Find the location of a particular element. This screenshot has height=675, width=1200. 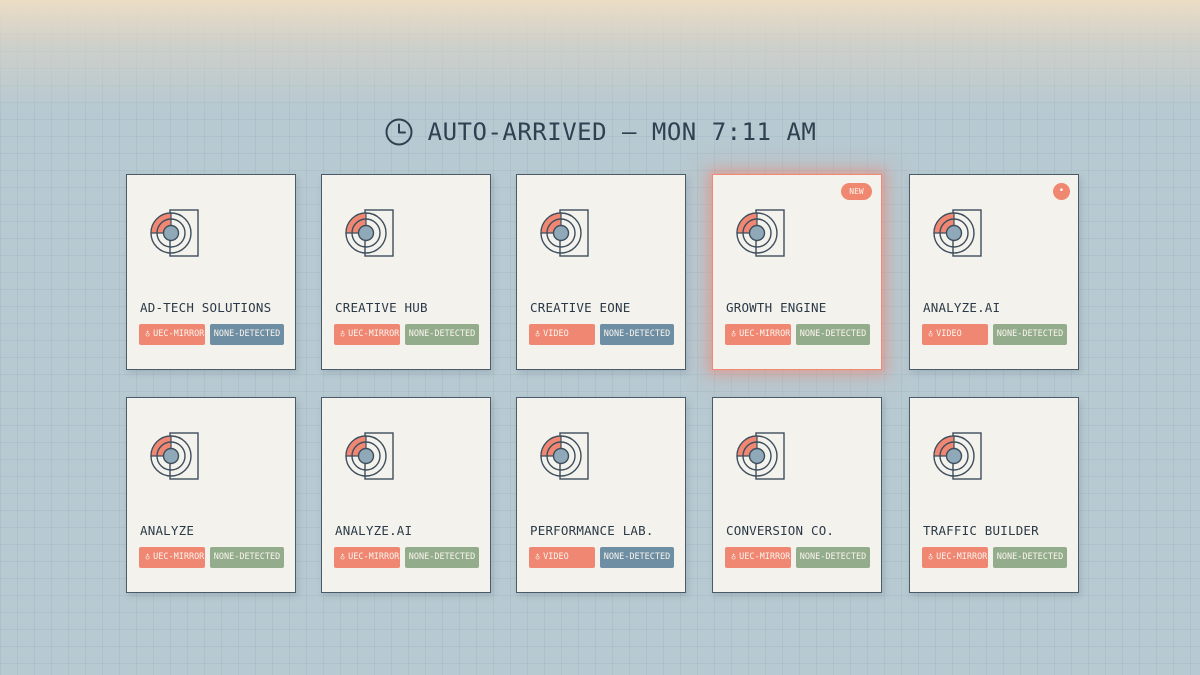

notification-badge: • is located at coordinates (1061, 191).